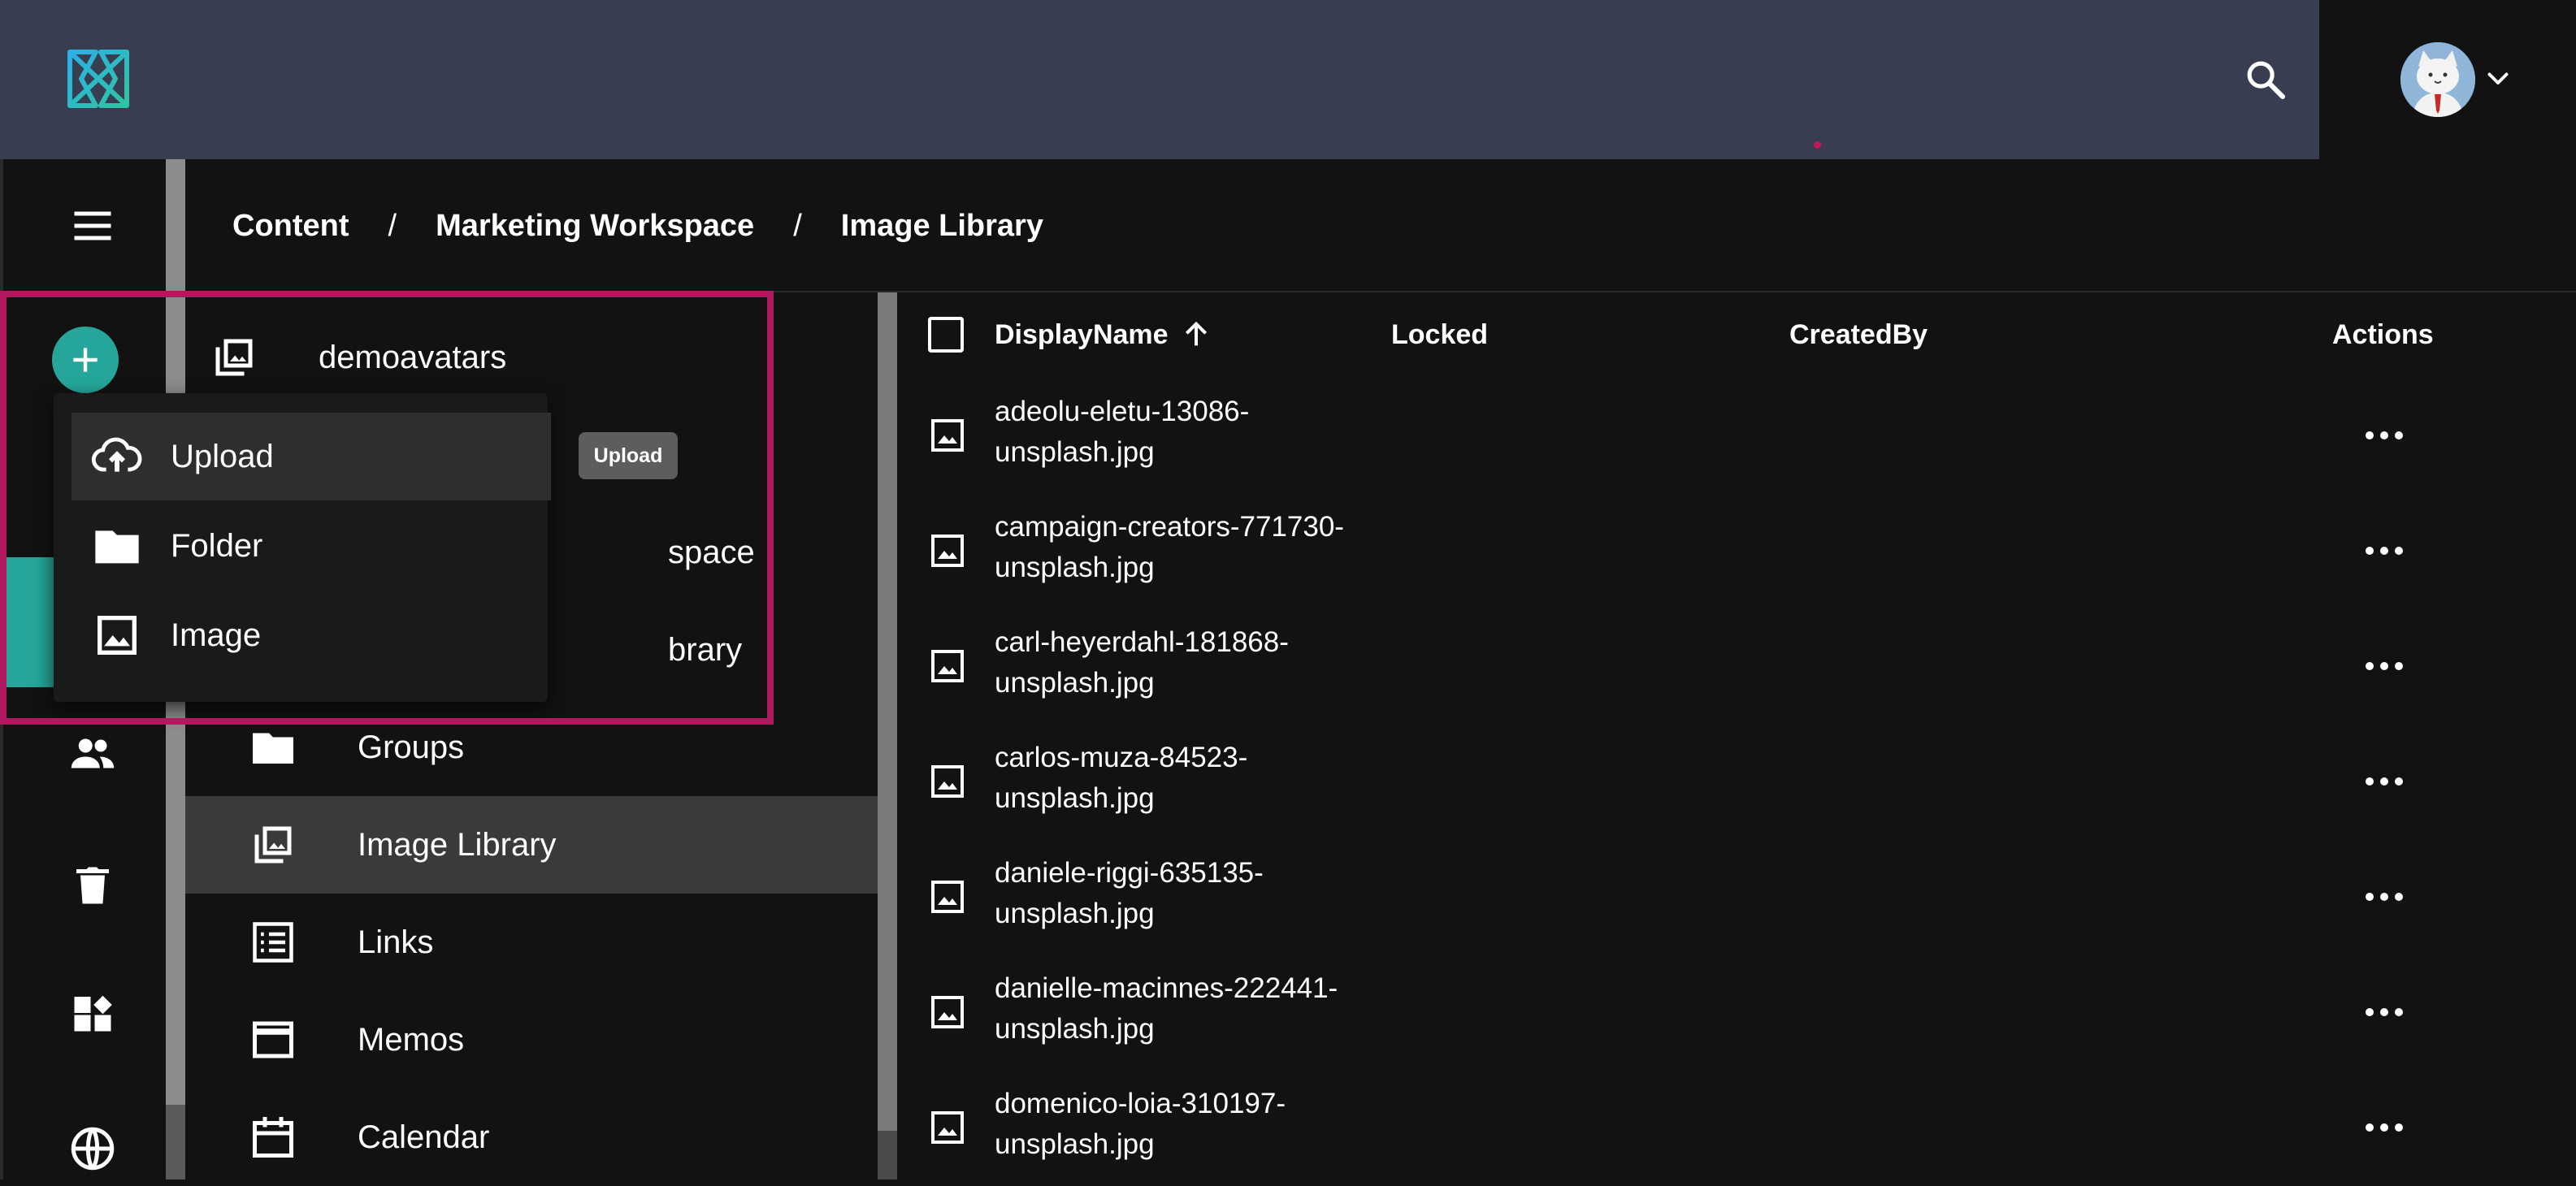 The width and height of the screenshot is (2576, 1186). Describe the element at coordinates (946, 335) in the screenshot. I see `select-all-checkbox` at that location.